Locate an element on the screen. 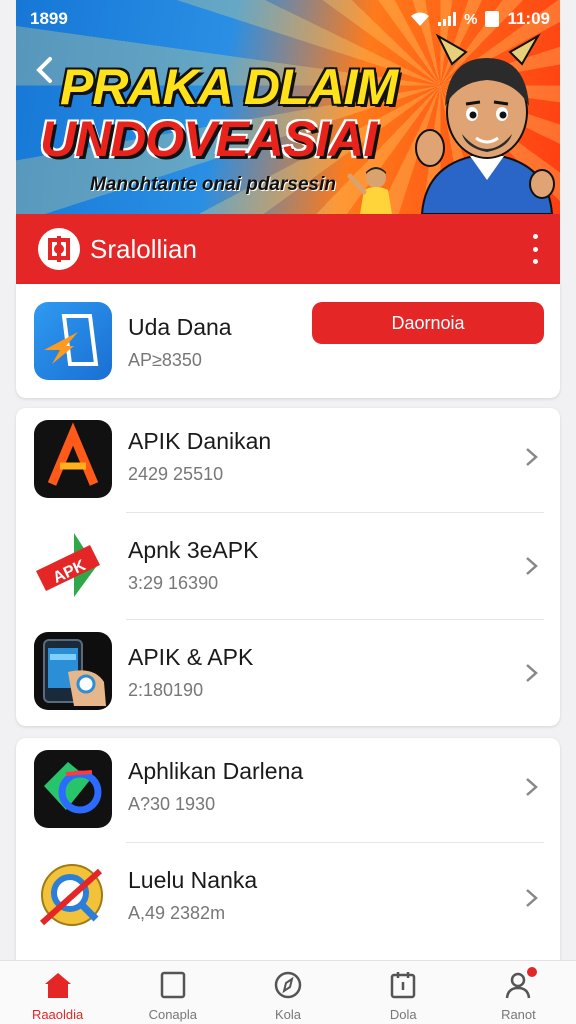  nav-item-square: Conapla is located at coordinates (172, 992).